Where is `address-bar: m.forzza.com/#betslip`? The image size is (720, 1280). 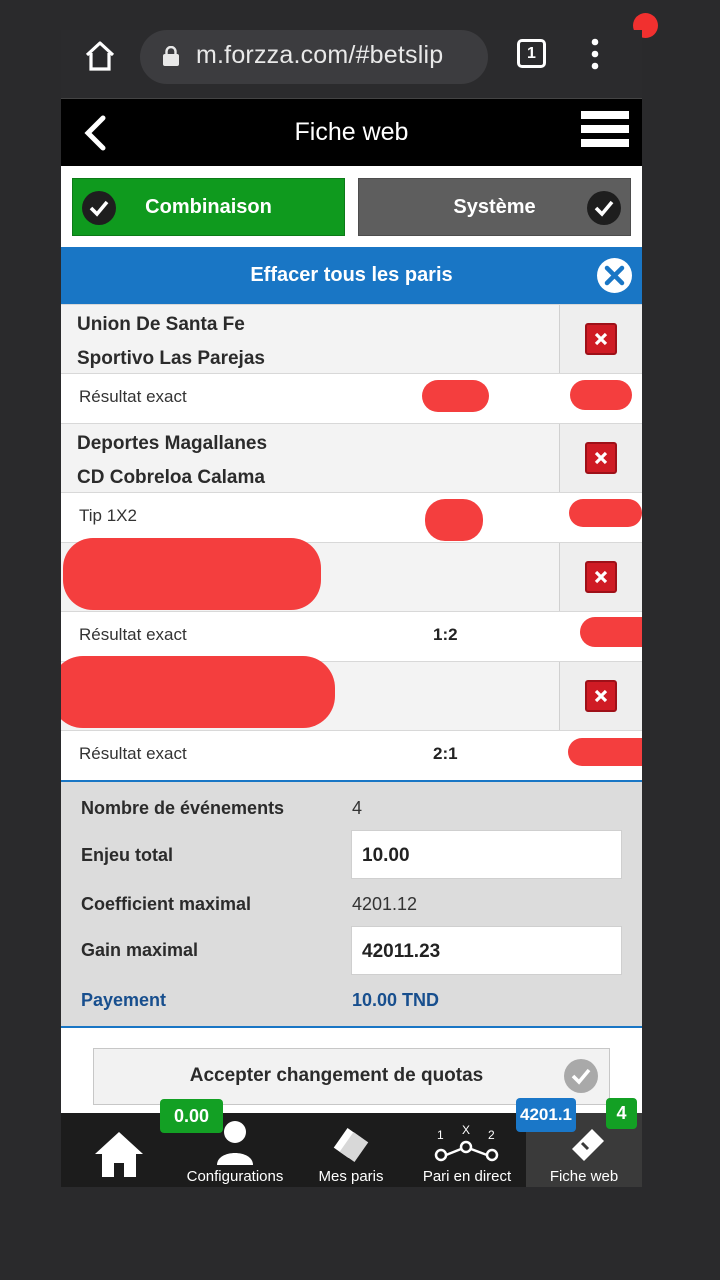 address-bar: m.forzza.com/#betslip is located at coordinates (314, 57).